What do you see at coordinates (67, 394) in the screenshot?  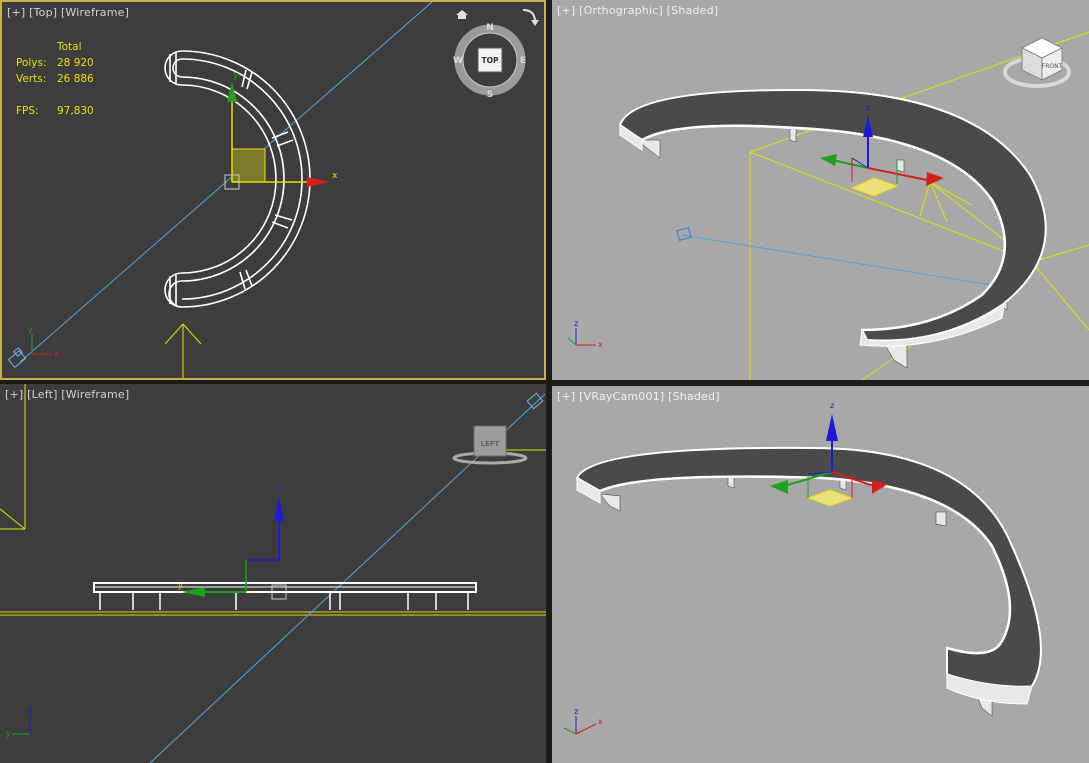 I see `viewport-label: [+] [Left] [Wireframe]` at bounding box center [67, 394].